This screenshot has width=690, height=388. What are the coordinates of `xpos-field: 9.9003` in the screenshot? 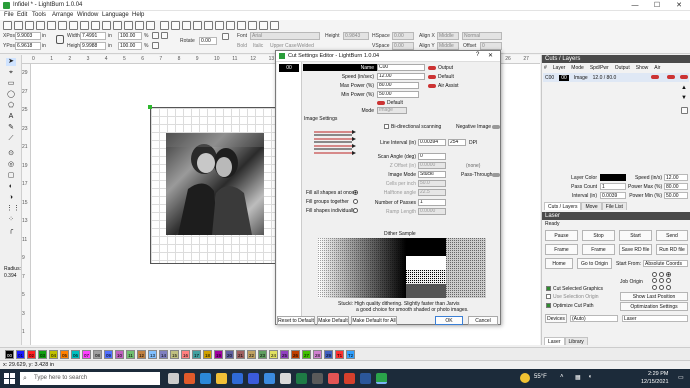 It's located at (28, 36).